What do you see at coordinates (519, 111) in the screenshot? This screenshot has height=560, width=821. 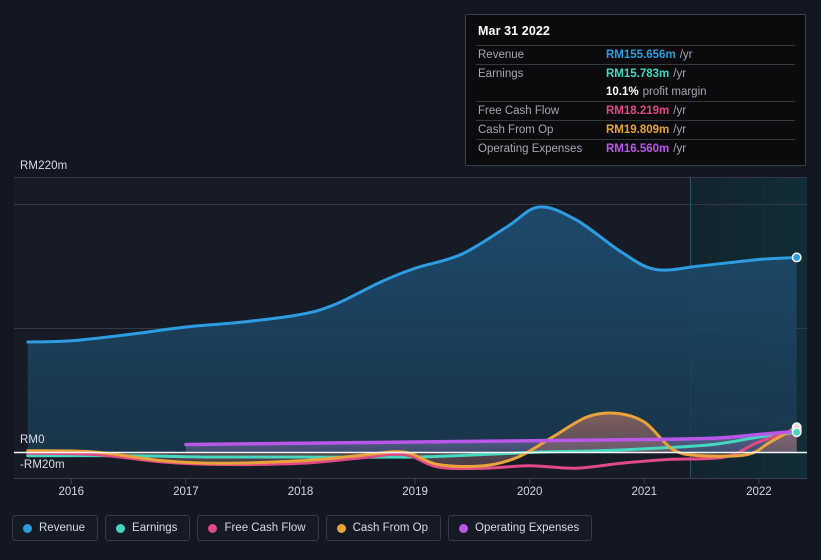 I see `tooltip-row-label: Free Cash Flow` at bounding box center [519, 111].